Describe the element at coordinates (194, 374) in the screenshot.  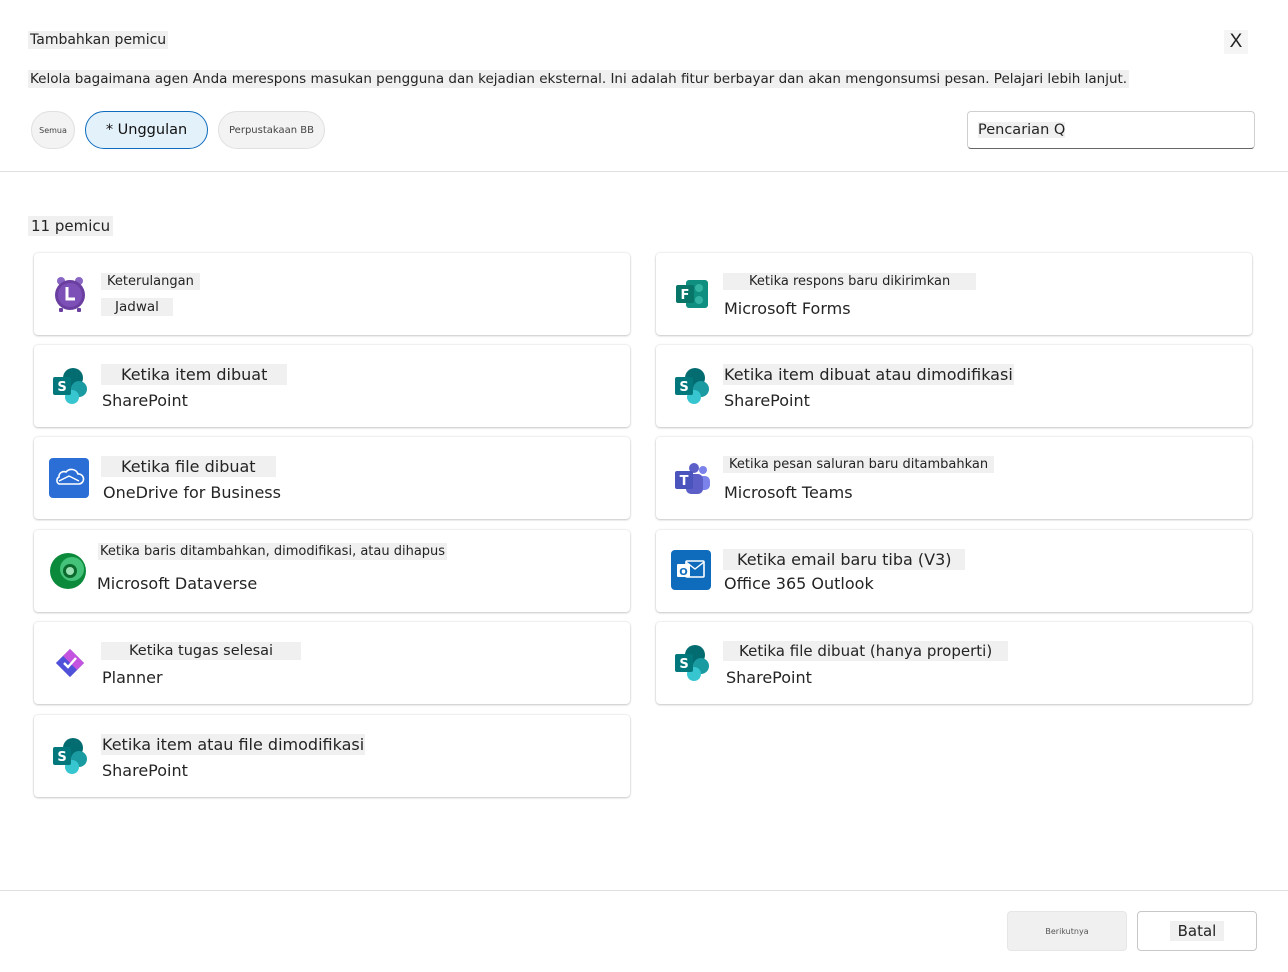
I see `trigger-name: Ketika item dibuat` at that location.